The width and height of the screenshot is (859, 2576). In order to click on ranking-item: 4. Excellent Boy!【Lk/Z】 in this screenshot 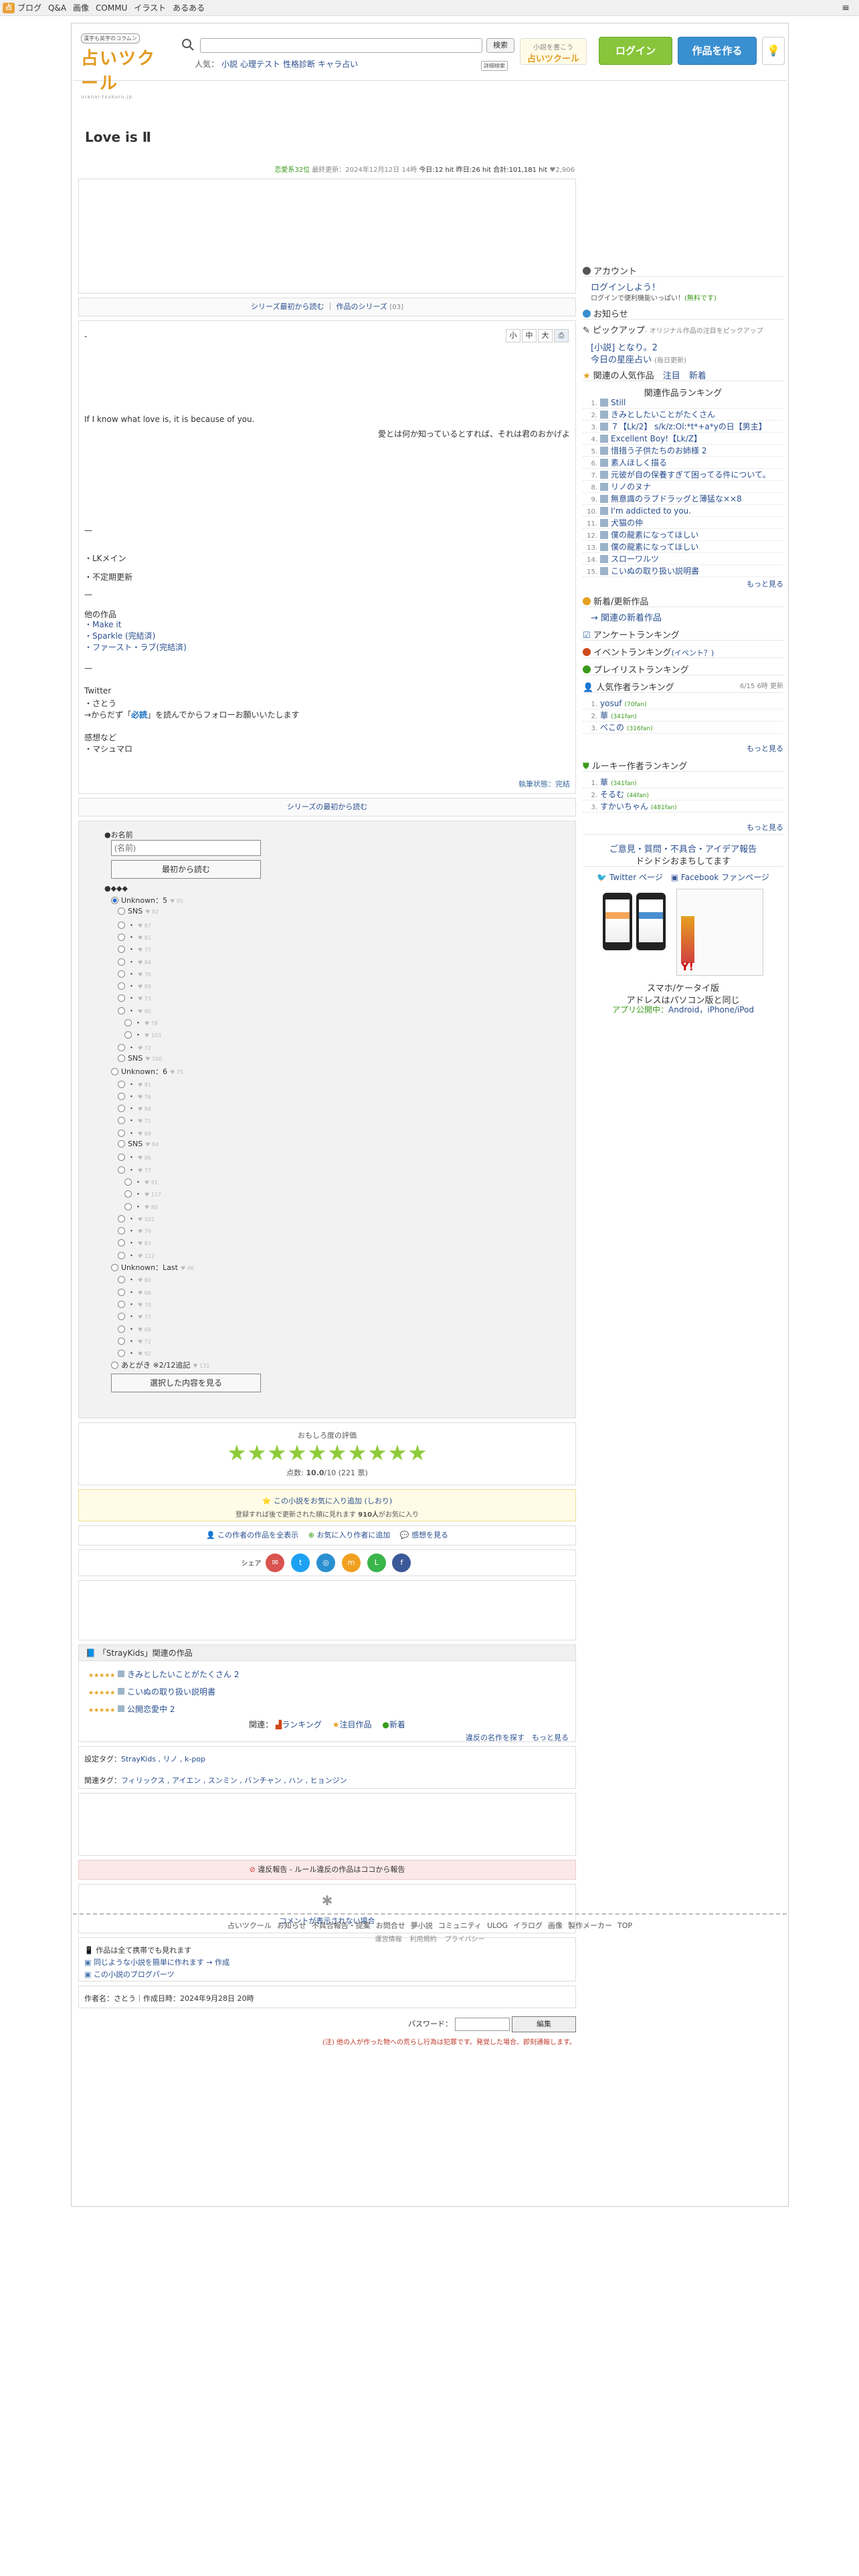, I will do `click(683, 439)`.